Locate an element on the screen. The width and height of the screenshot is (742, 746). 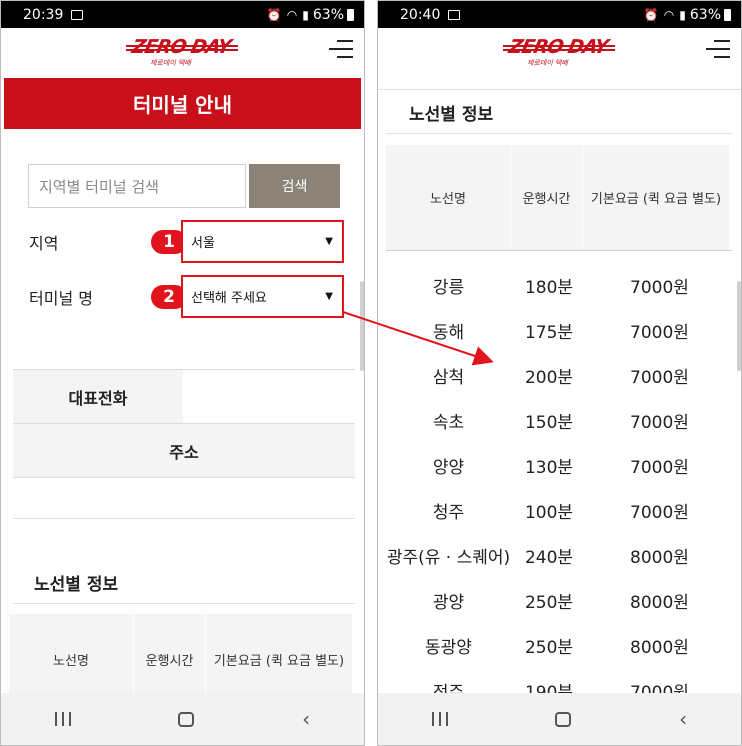
route-row: 동해 175분 7000원 is located at coordinates (559, 330).